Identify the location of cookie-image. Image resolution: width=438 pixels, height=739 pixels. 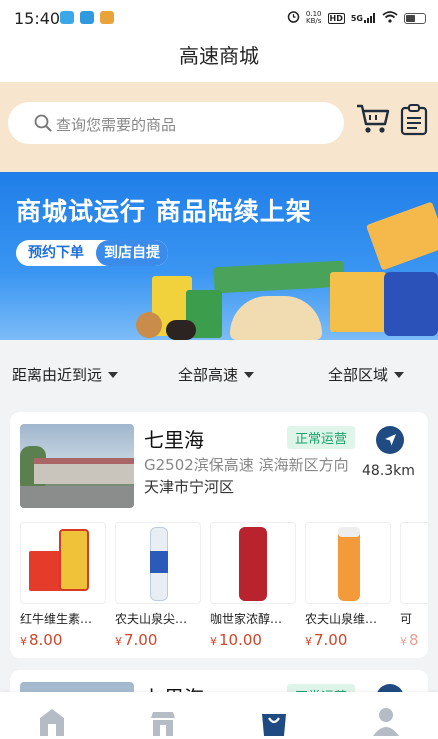
(149, 325).